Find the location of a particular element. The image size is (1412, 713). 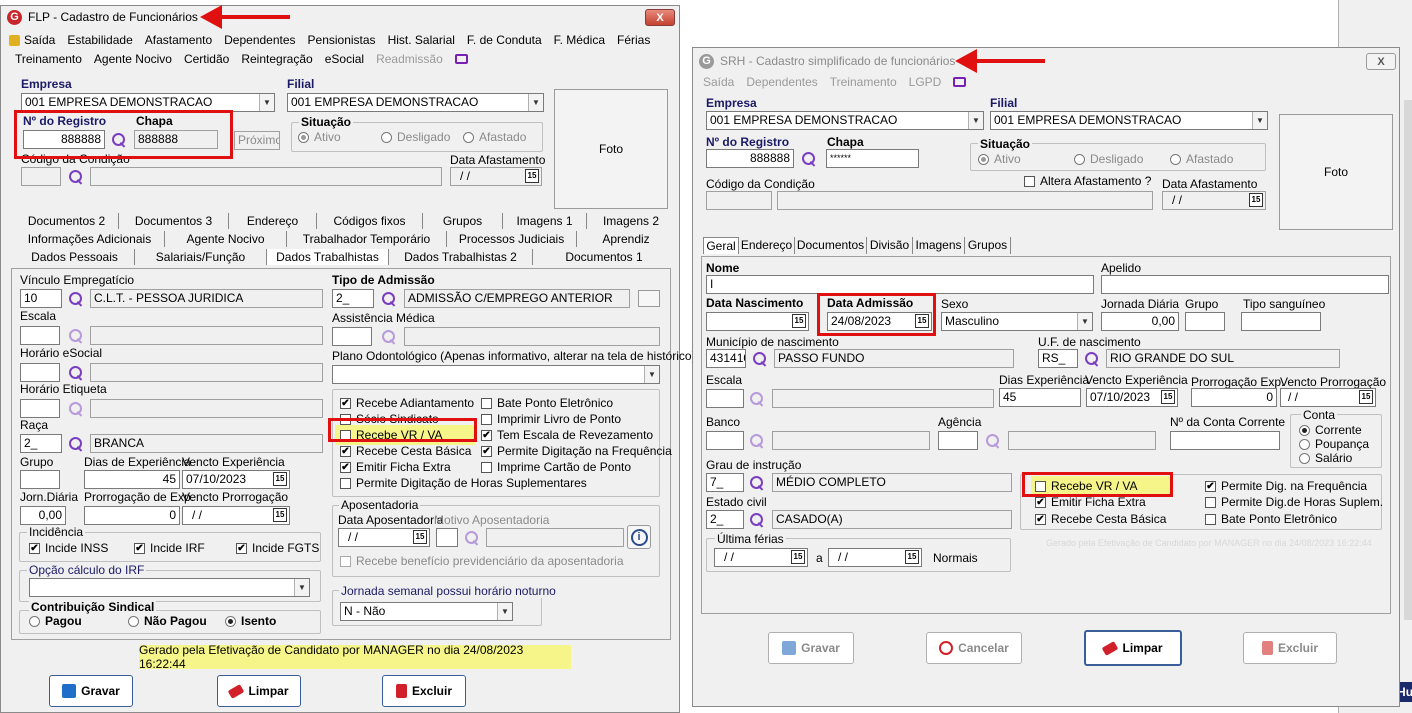

flp-incide-fgts: ✔ Incide FGTS is located at coordinates (277, 548).